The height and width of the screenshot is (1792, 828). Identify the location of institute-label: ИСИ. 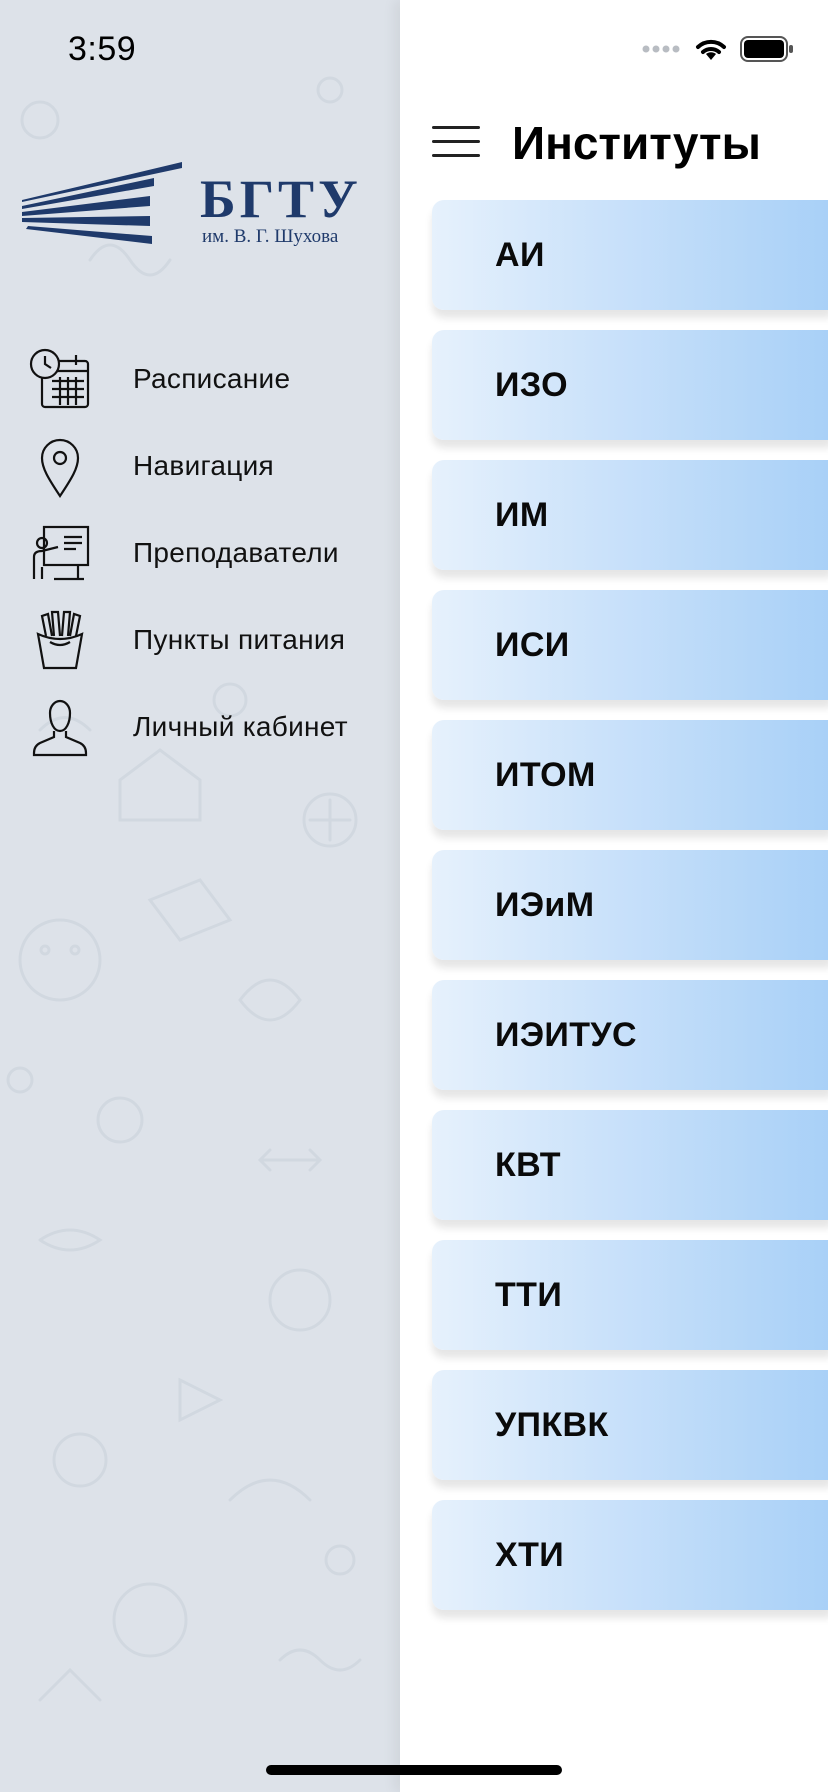
(532, 644).